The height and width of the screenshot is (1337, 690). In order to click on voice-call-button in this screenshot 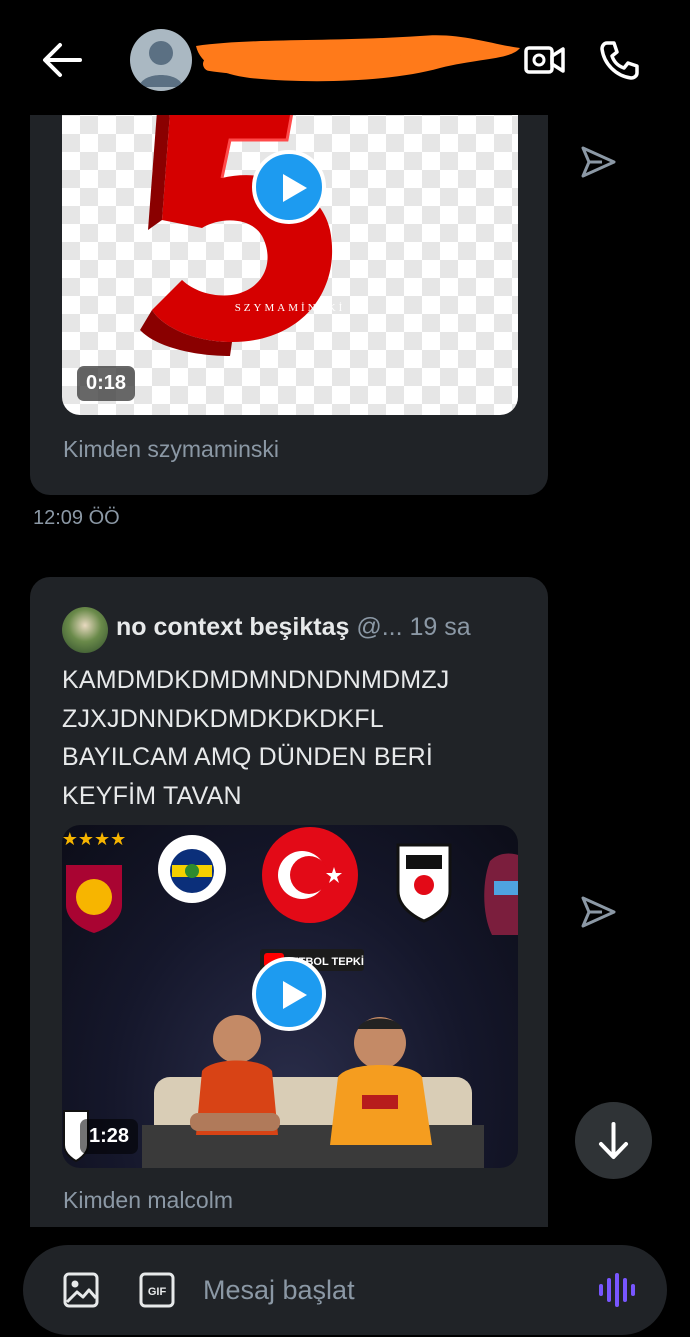, I will do `click(620, 60)`.